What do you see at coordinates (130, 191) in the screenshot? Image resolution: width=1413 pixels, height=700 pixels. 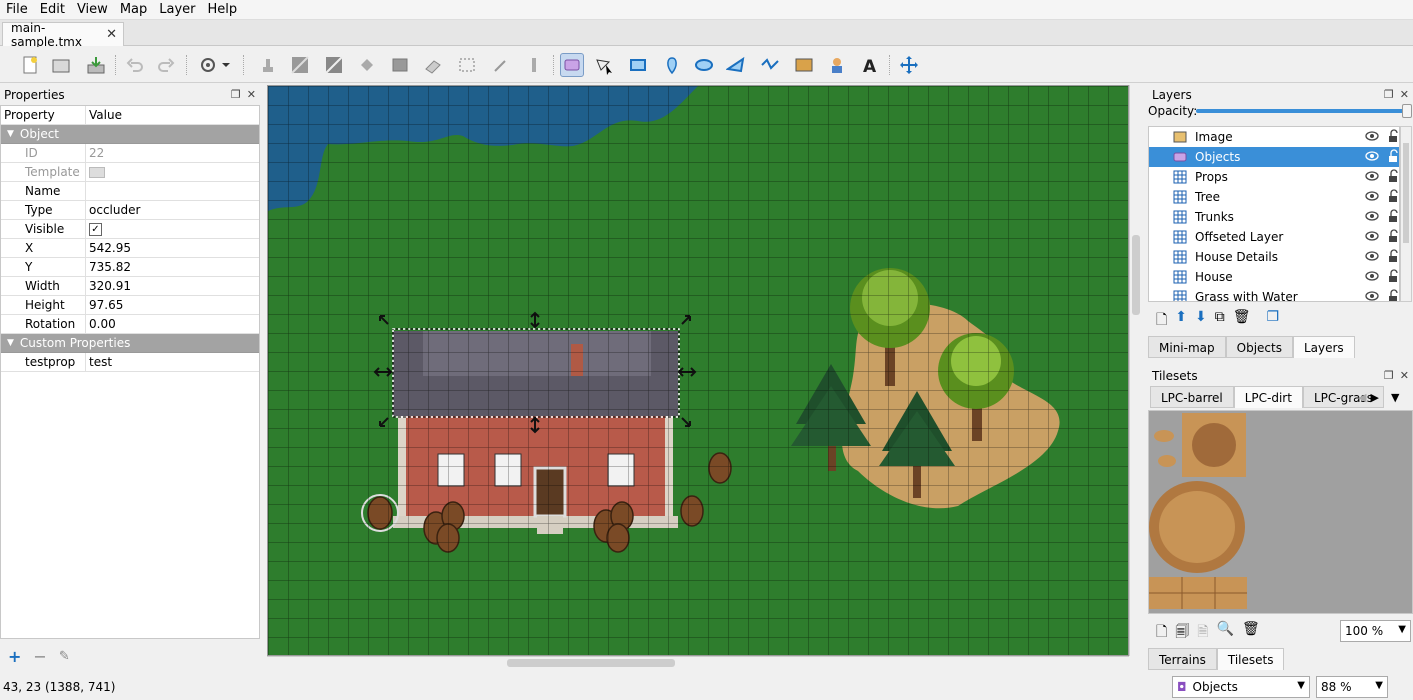 I see `property-row: Name` at bounding box center [130, 191].